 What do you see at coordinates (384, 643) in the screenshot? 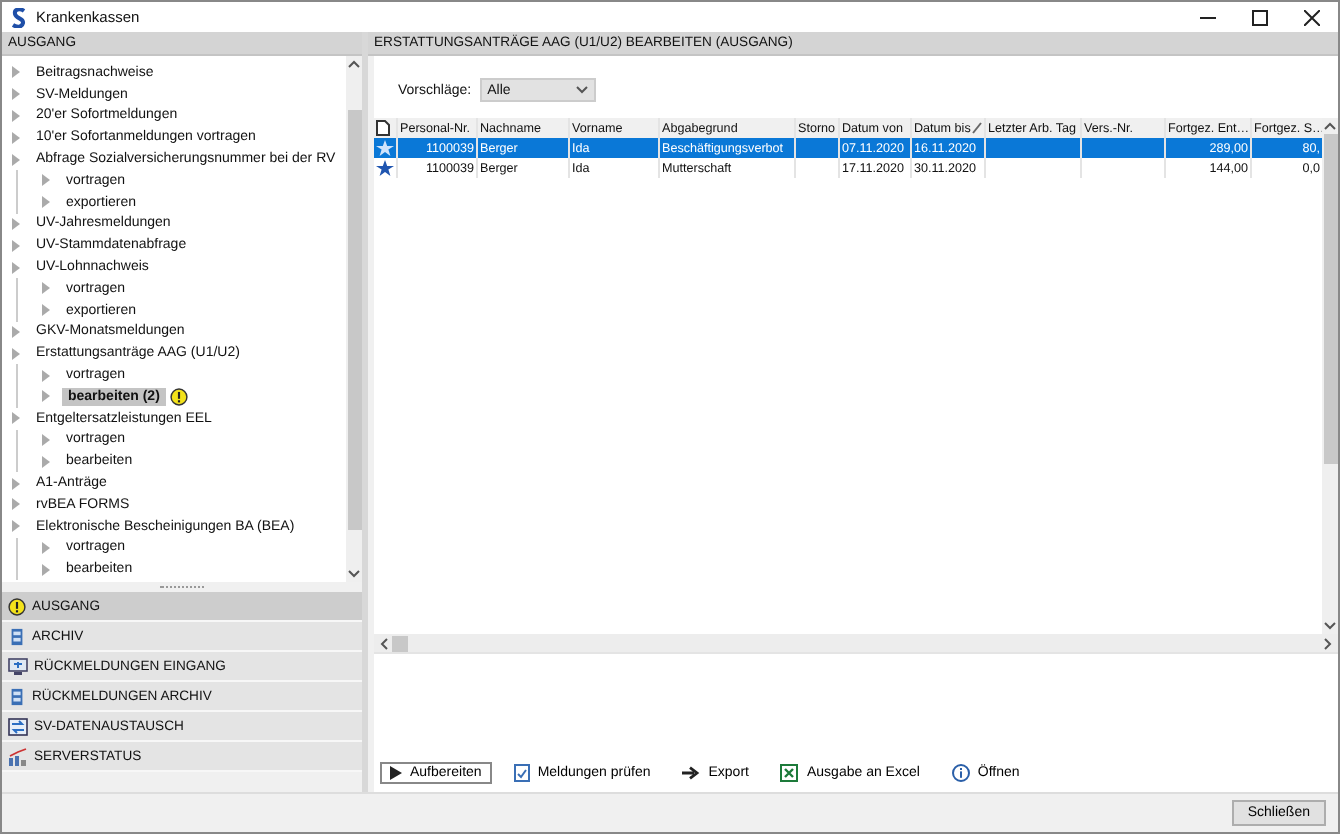
I see `scroll-left-icon` at bounding box center [384, 643].